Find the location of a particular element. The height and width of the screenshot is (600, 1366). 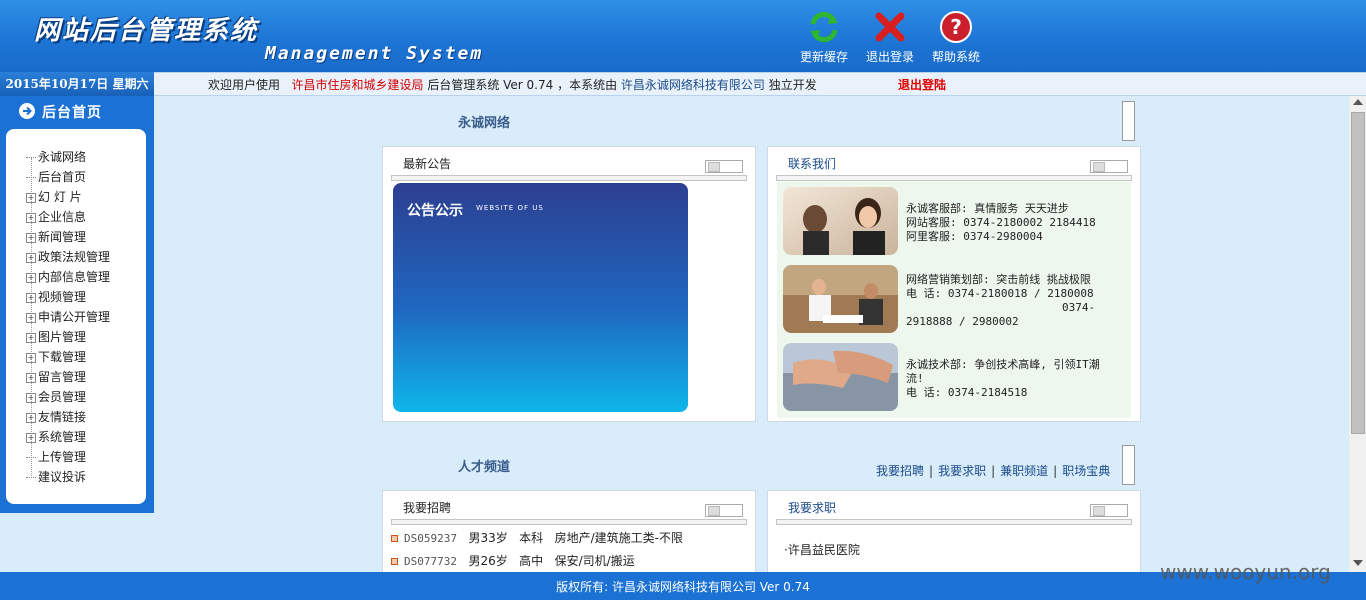

sidebar-item: + 下载管理 is located at coordinates (56, 357).